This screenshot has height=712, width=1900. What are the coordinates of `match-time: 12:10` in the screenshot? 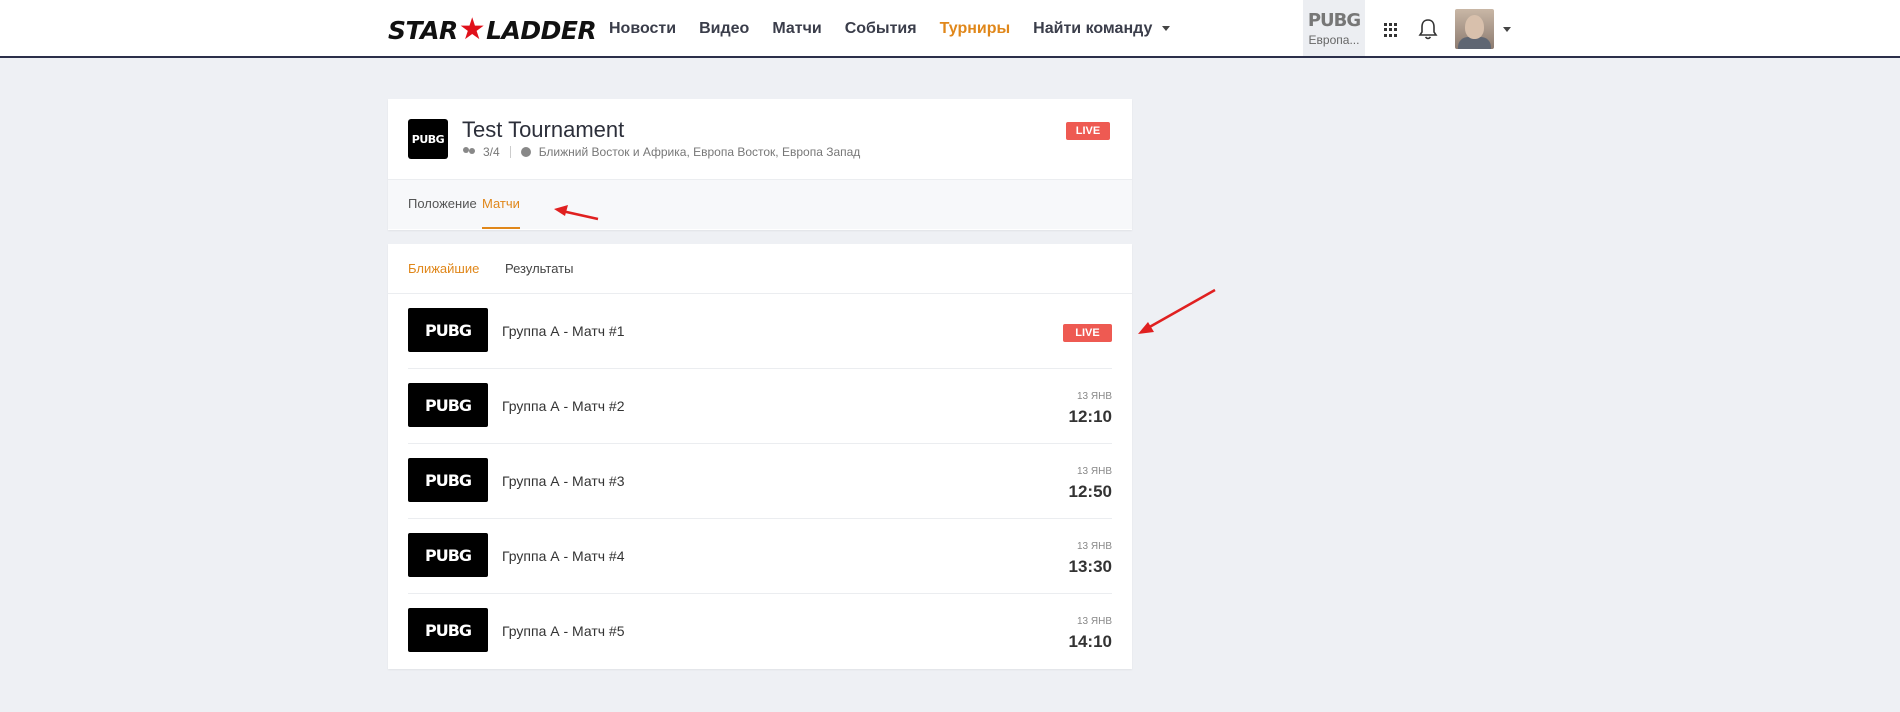 It's located at (1090, 416).